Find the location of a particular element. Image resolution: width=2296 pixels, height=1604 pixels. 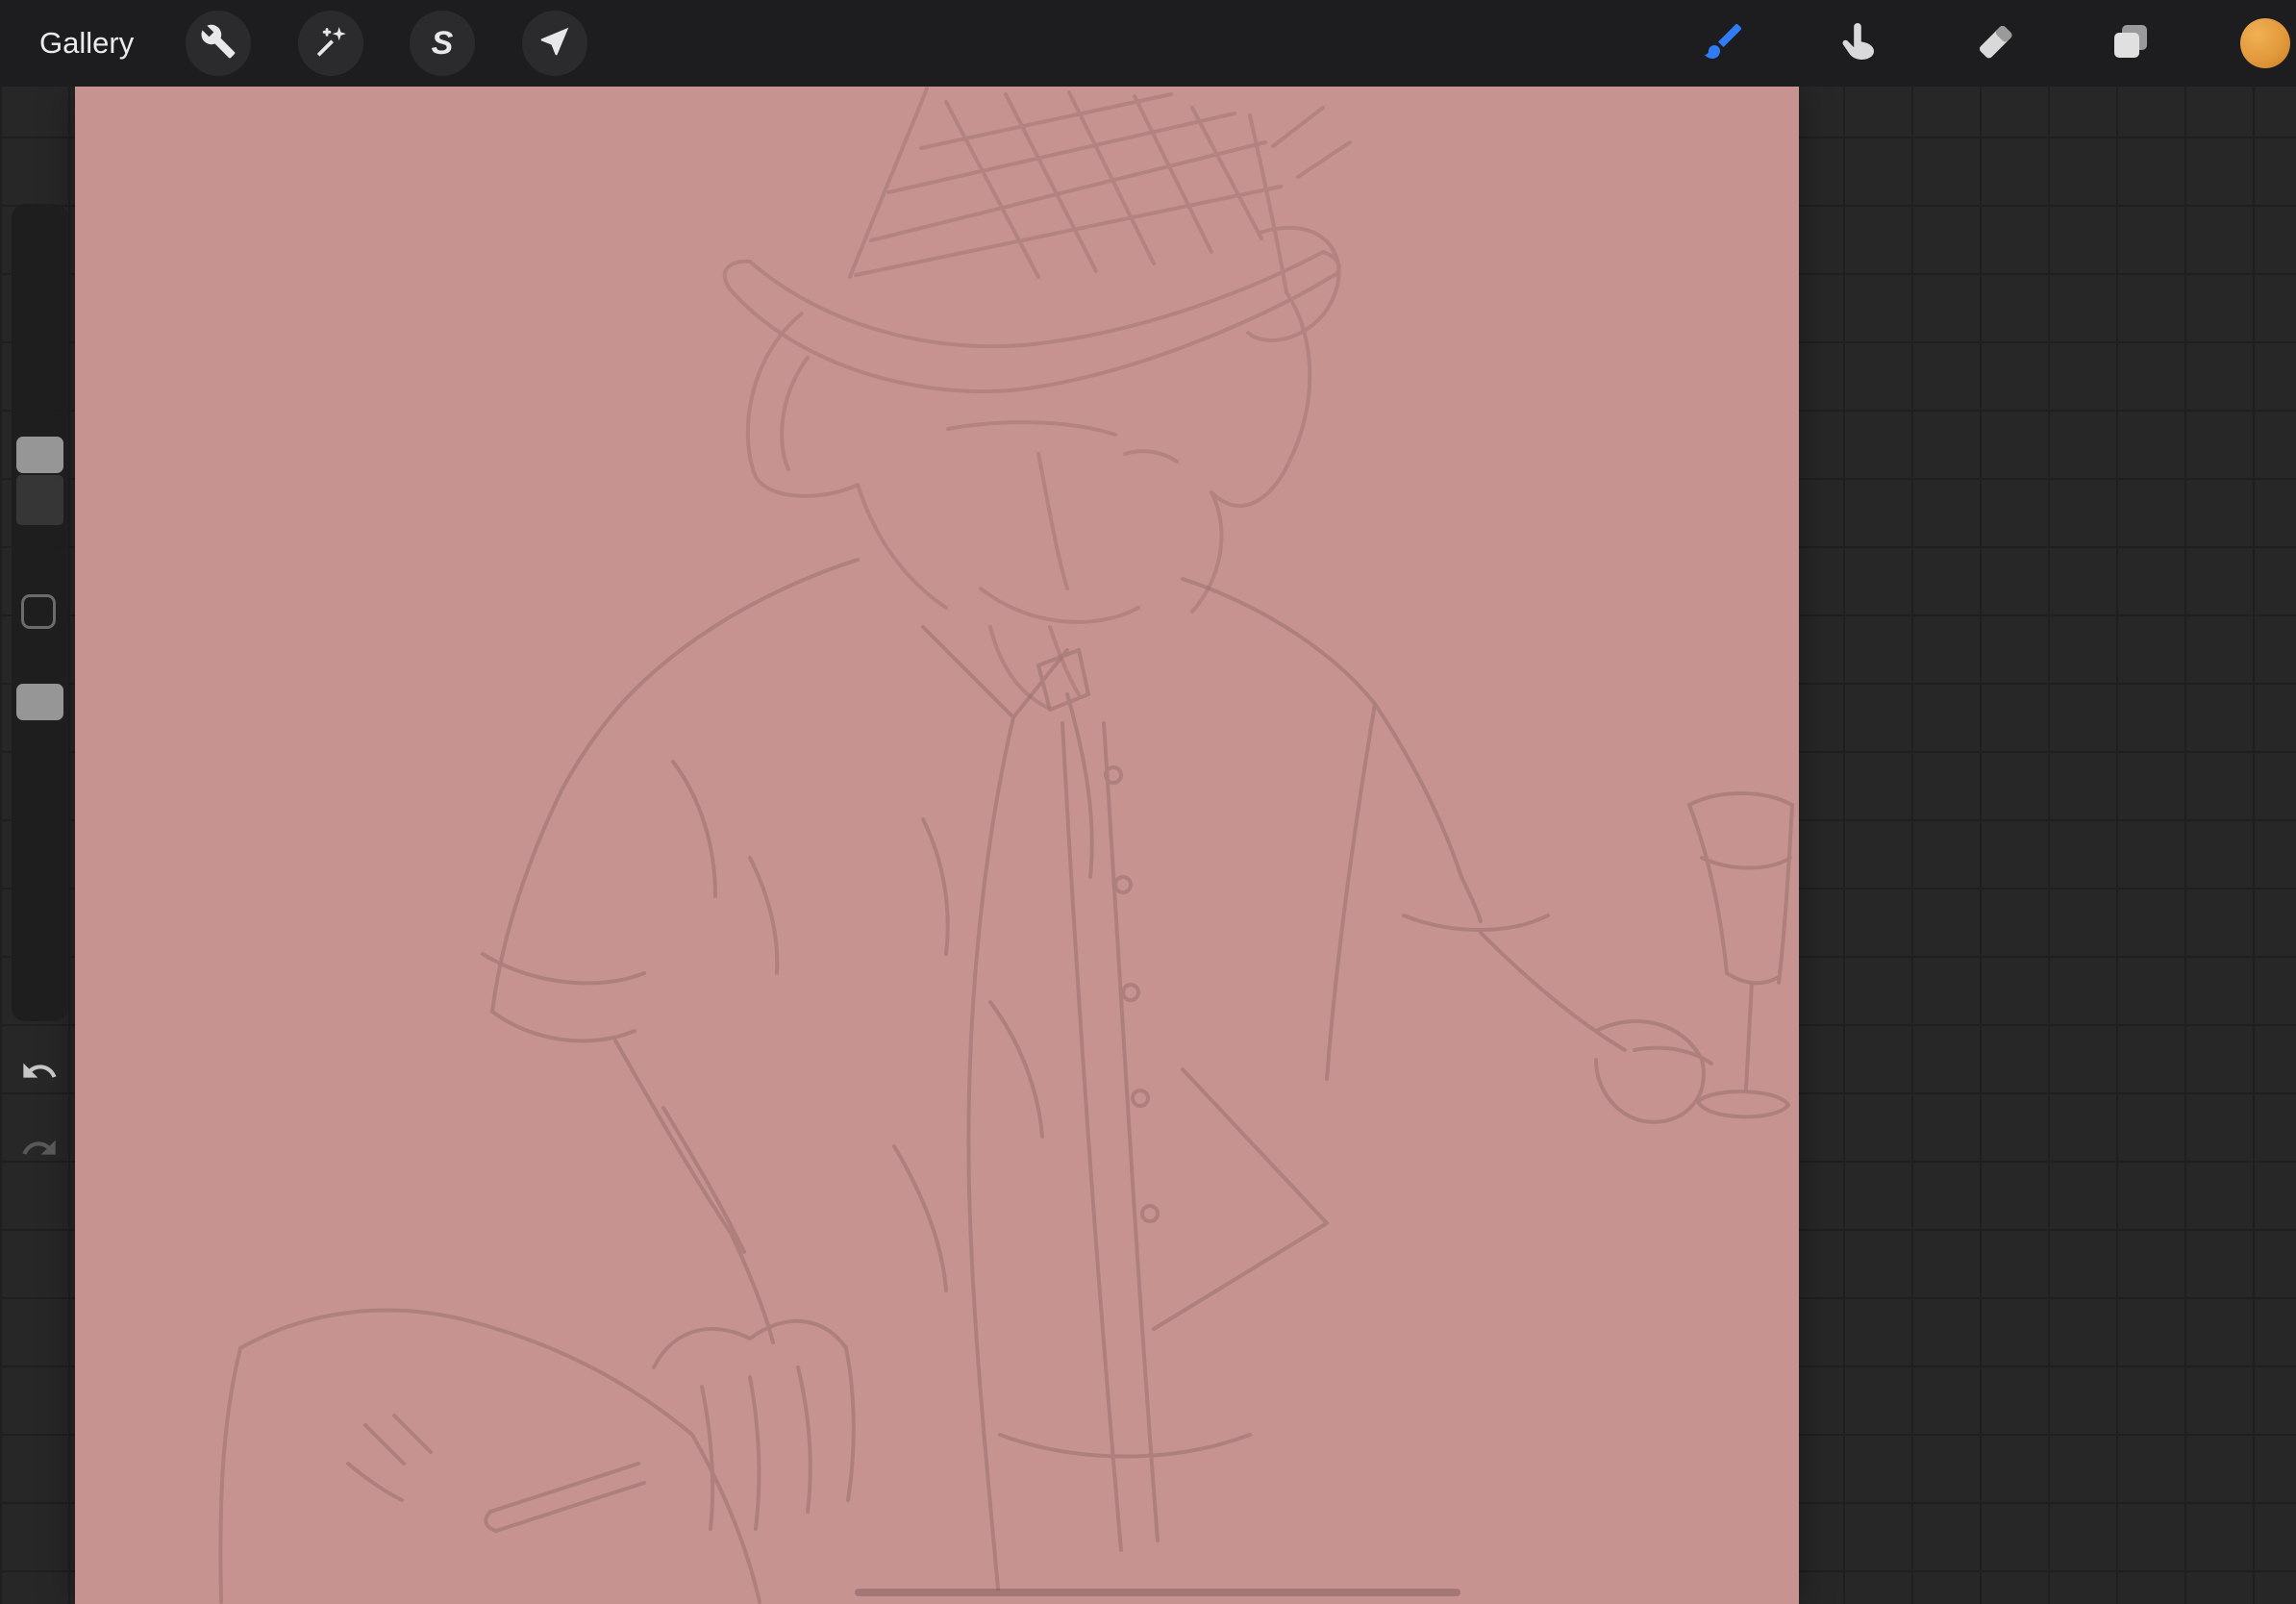

selection-button: S is located at coordinates (442, 43).